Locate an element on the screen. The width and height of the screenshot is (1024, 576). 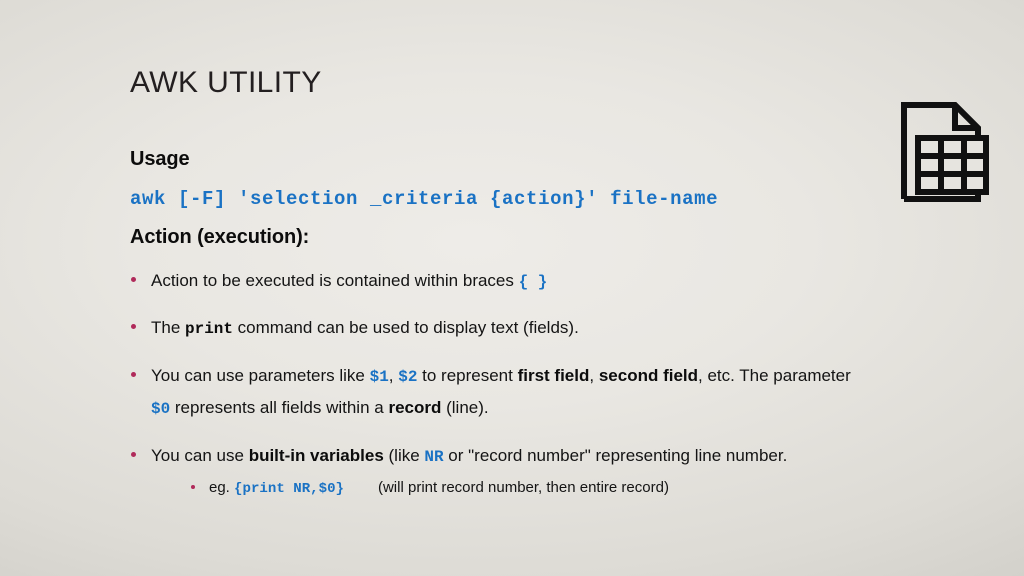
inline-code-accent: $1 is located at coordinates (379, 376).